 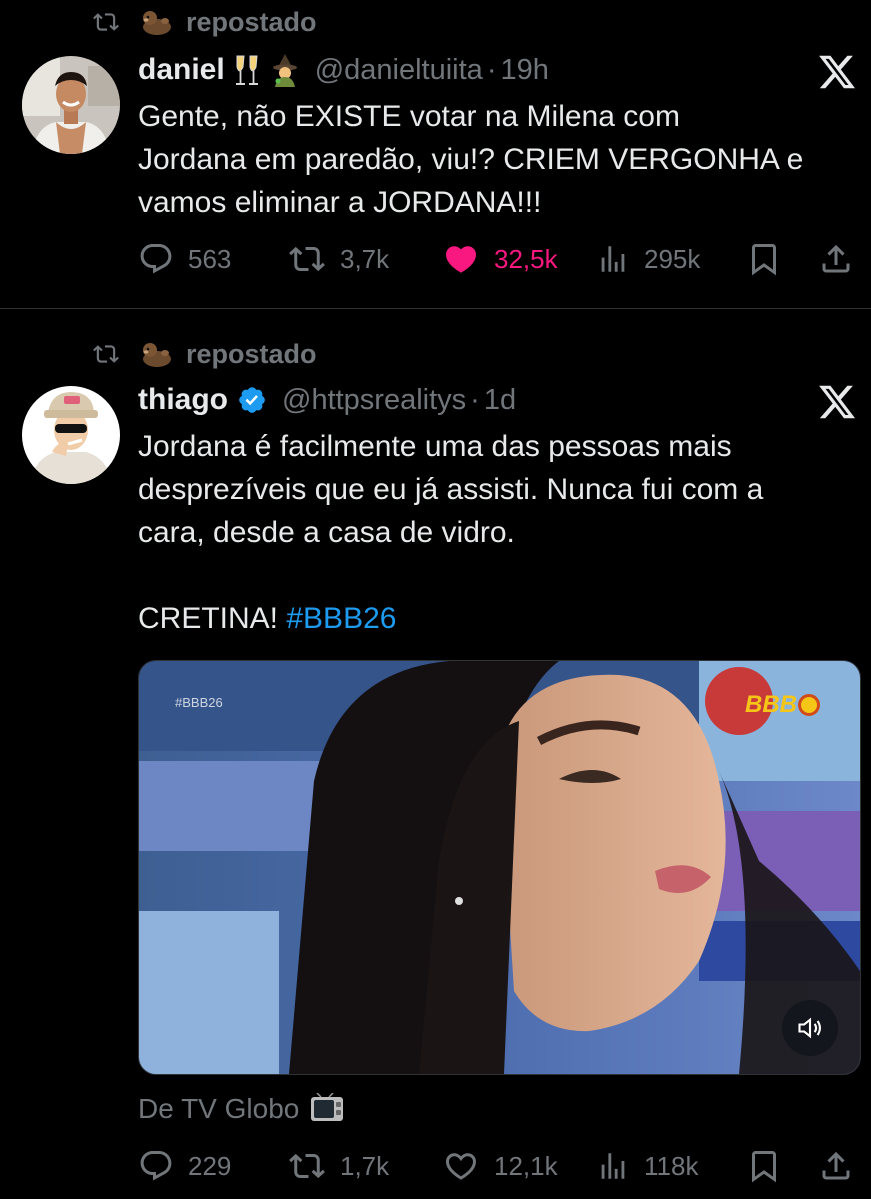 I want to click on like-button: 32,5k, so click(x=500, y=259).